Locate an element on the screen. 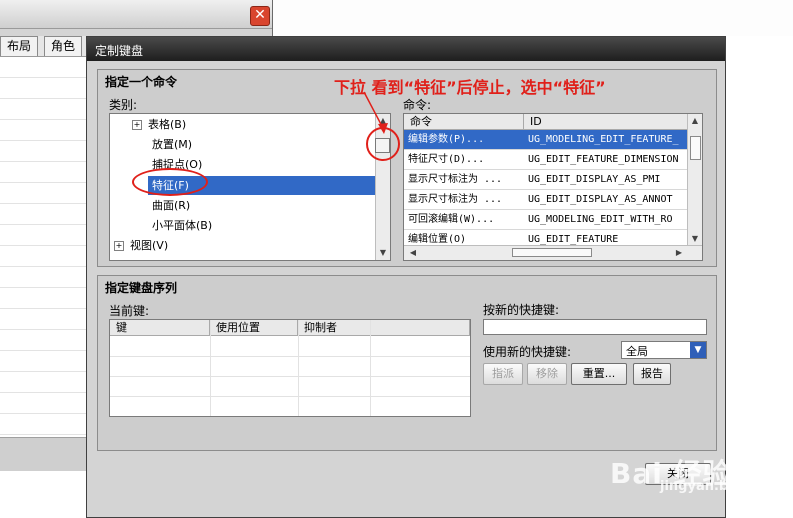  close-icon: ✕ is located at coordinates (260, 16).